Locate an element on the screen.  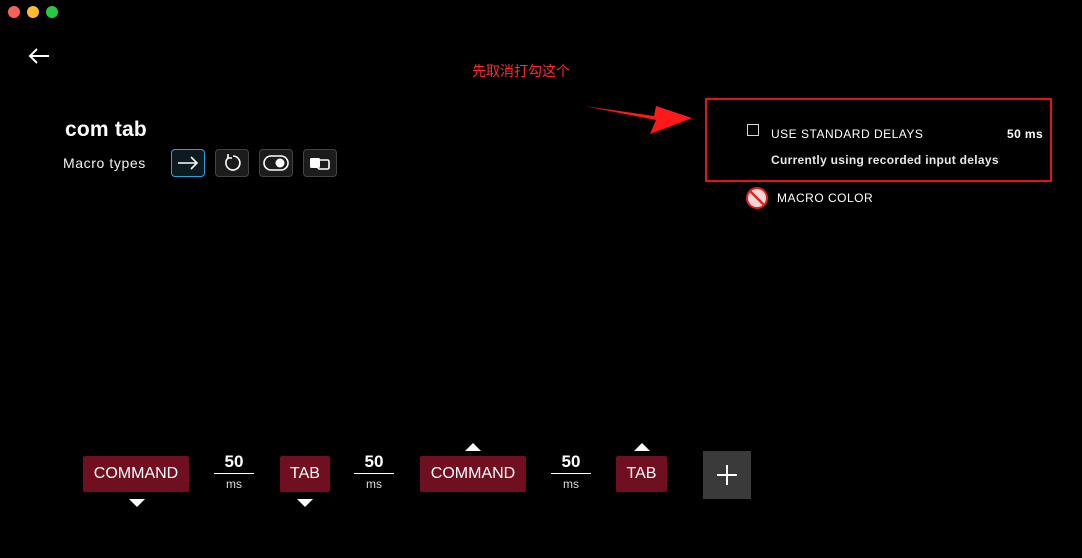
use-standard-delays-checkbox is located at coordinates (753, 130).